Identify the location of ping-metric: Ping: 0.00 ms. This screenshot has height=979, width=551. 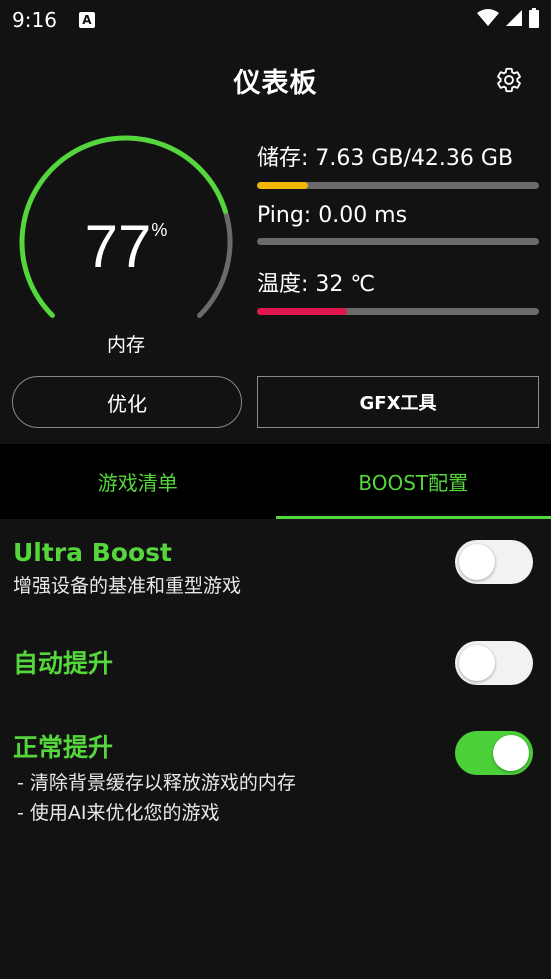
(398, 224).